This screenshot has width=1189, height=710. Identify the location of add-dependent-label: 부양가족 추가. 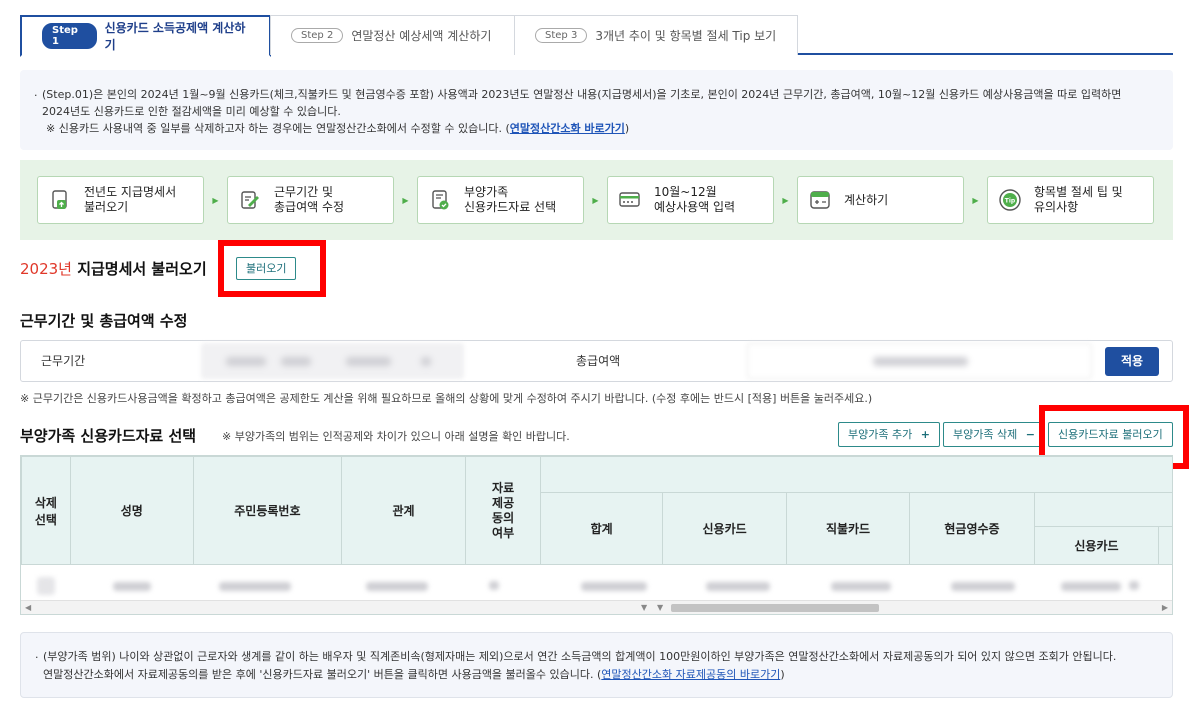
(880, 434).